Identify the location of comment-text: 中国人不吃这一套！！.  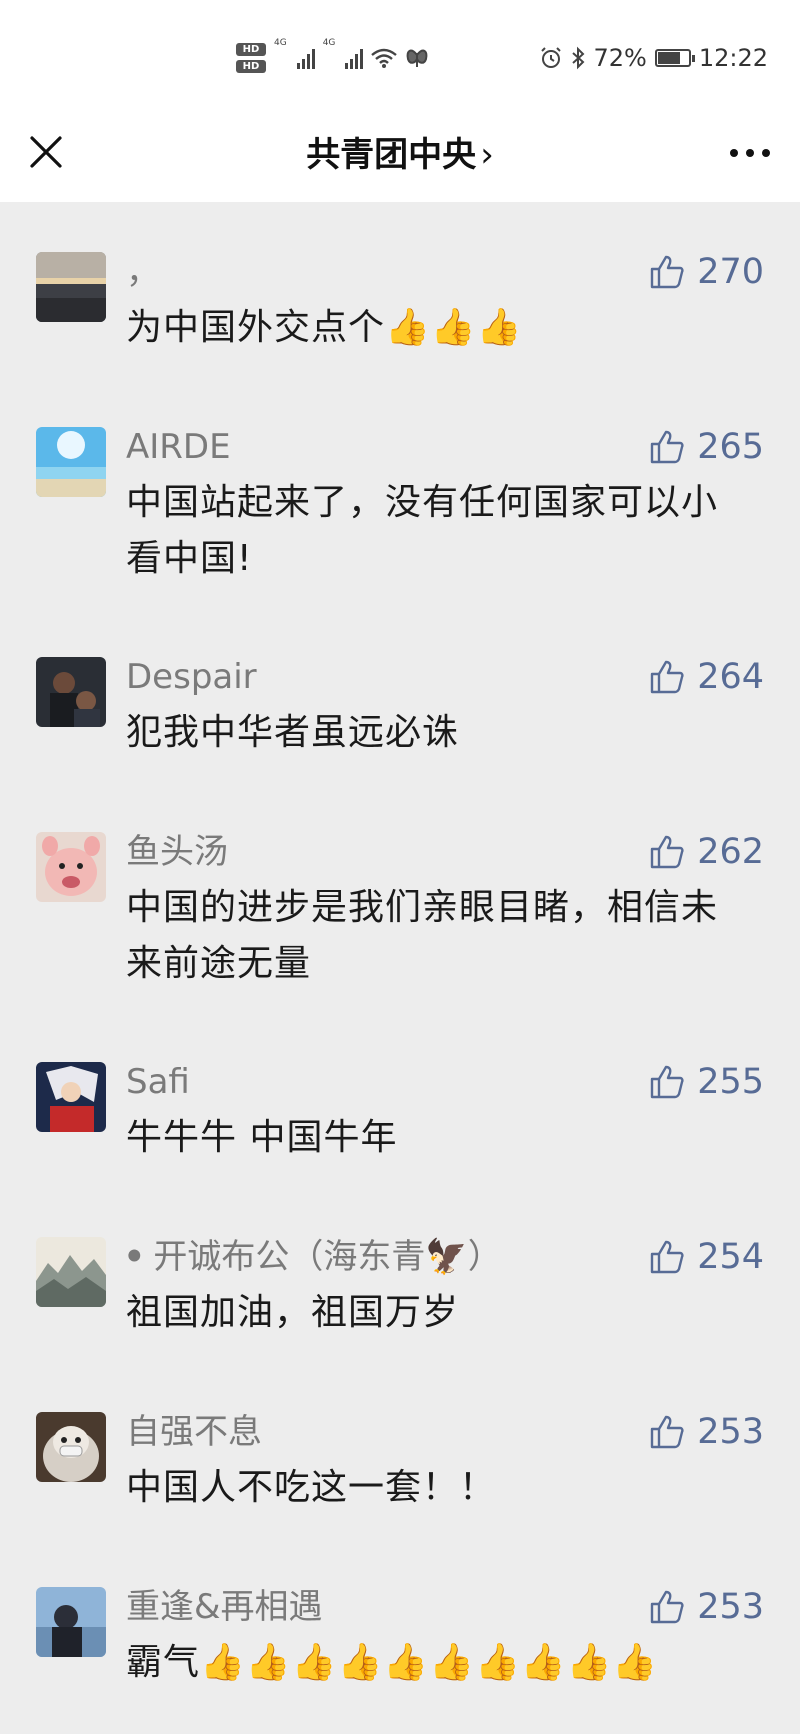
(311, 1487).